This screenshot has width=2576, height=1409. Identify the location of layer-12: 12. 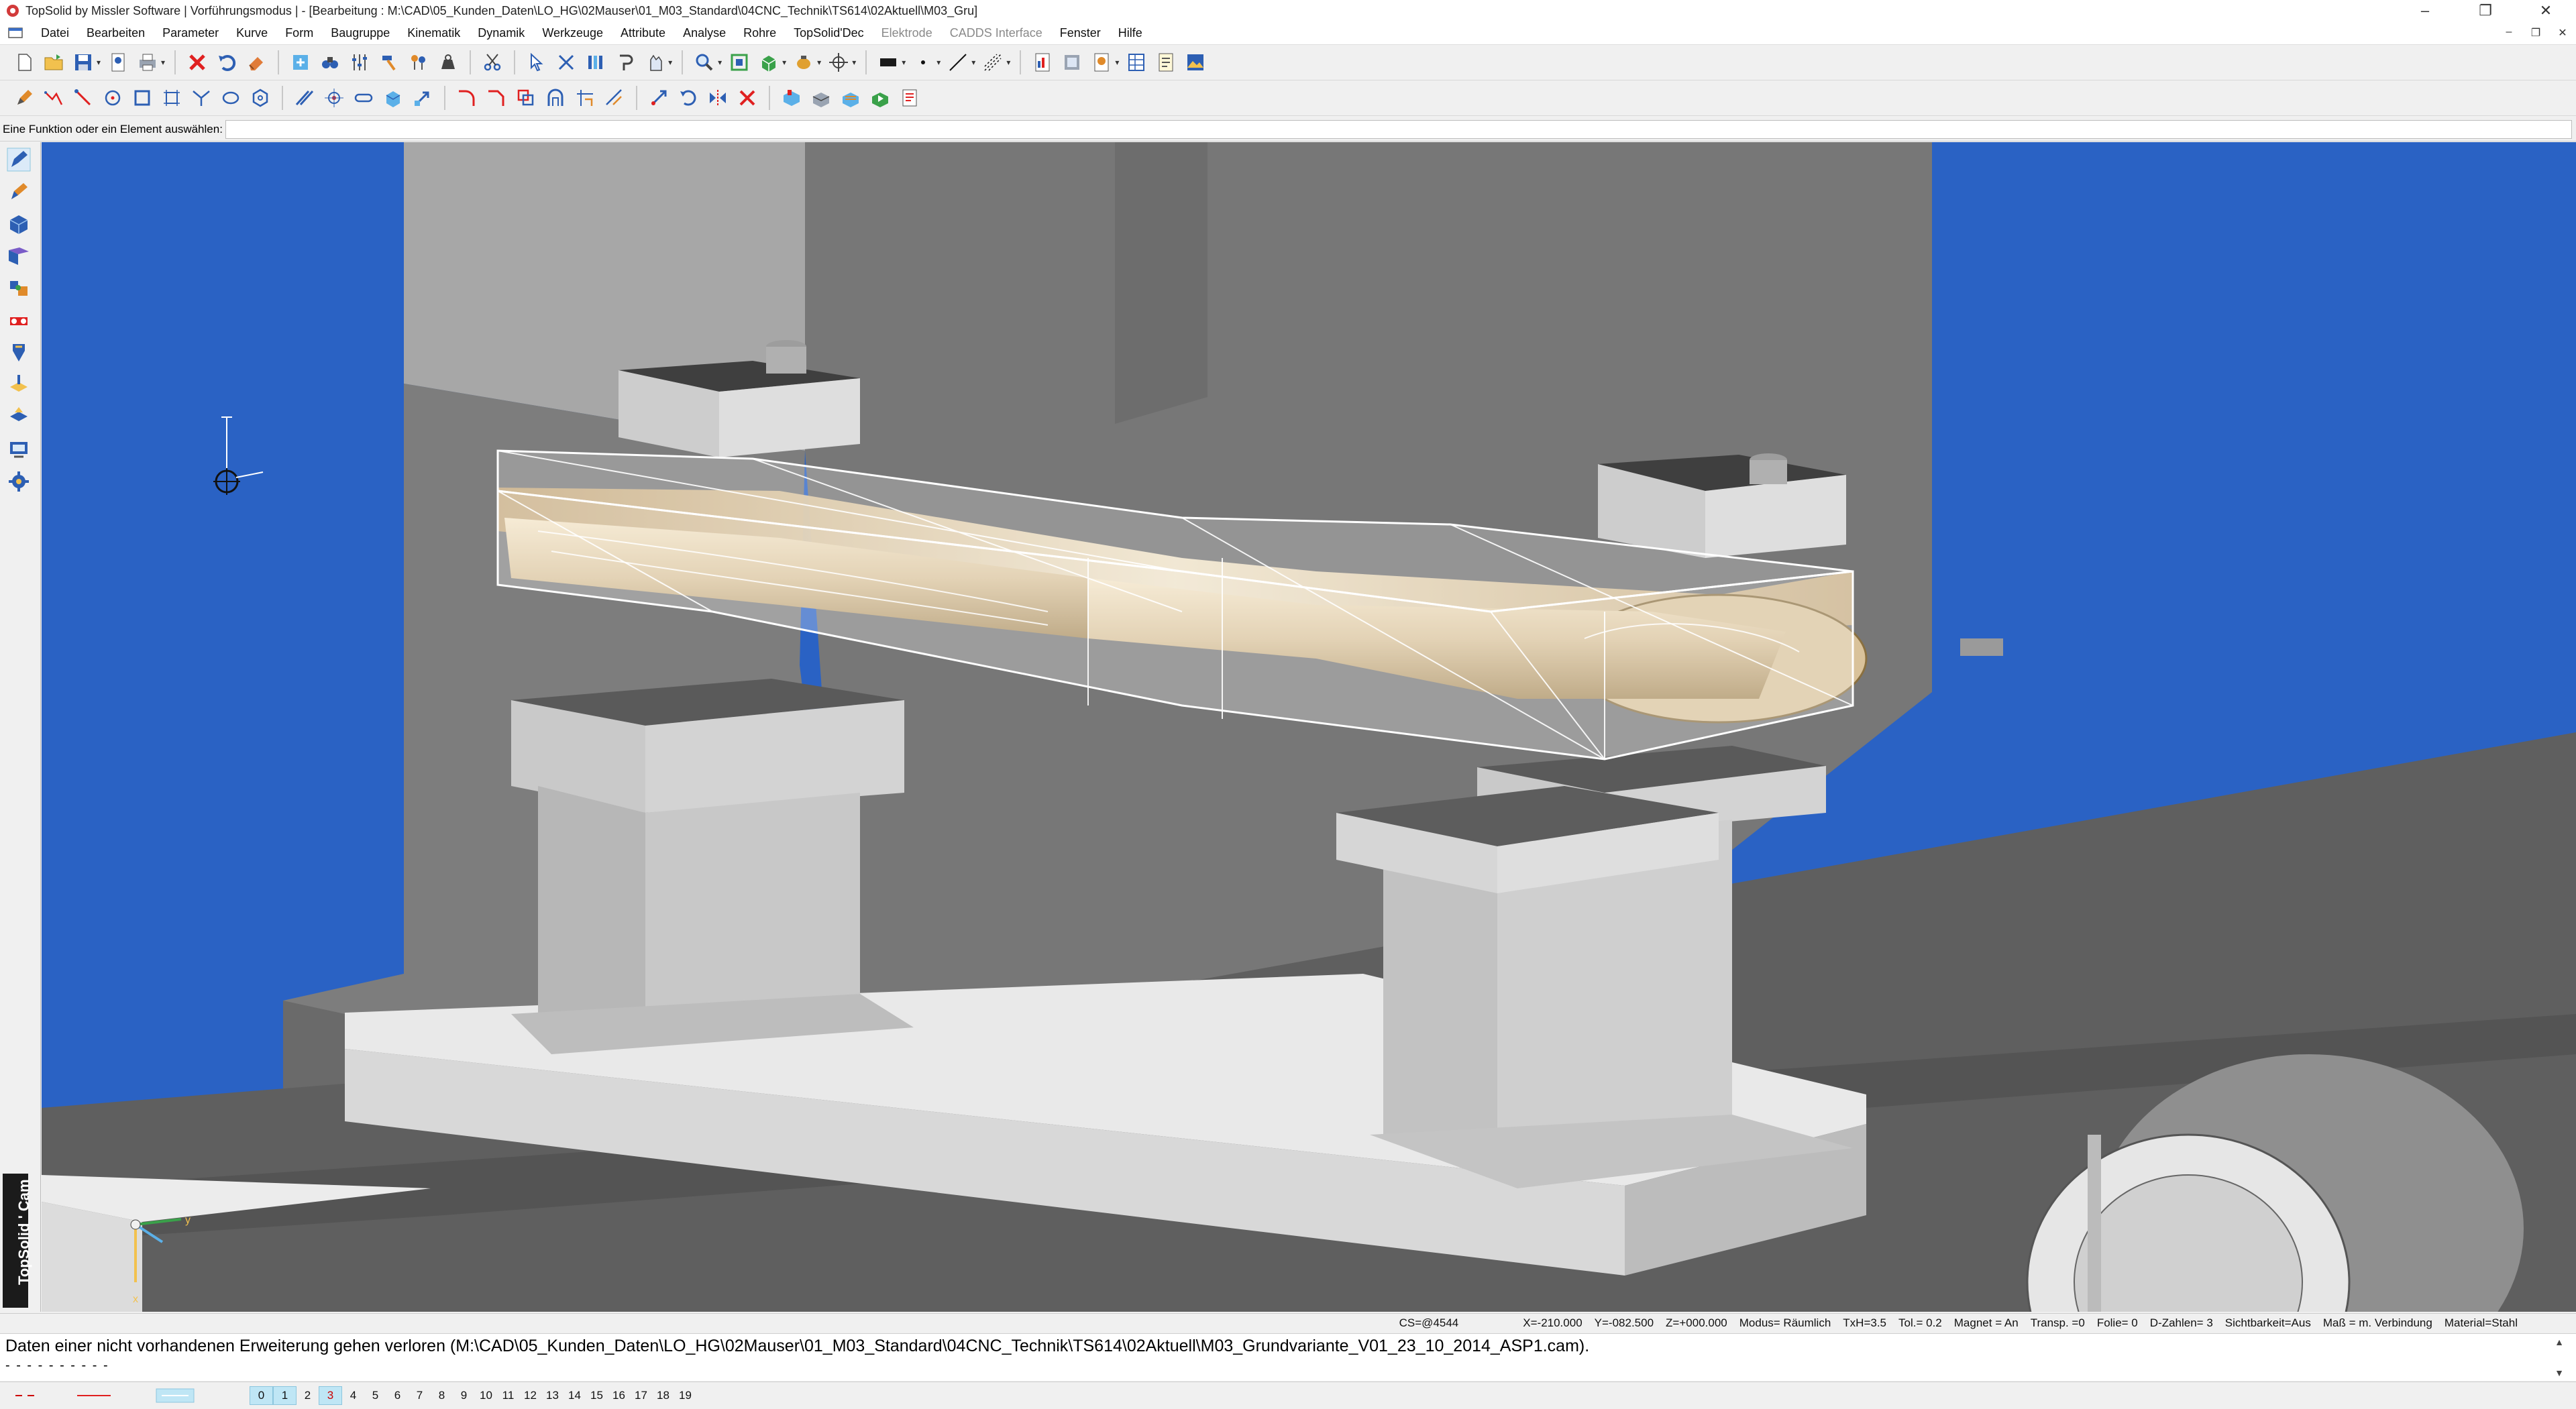
(530, 1395).